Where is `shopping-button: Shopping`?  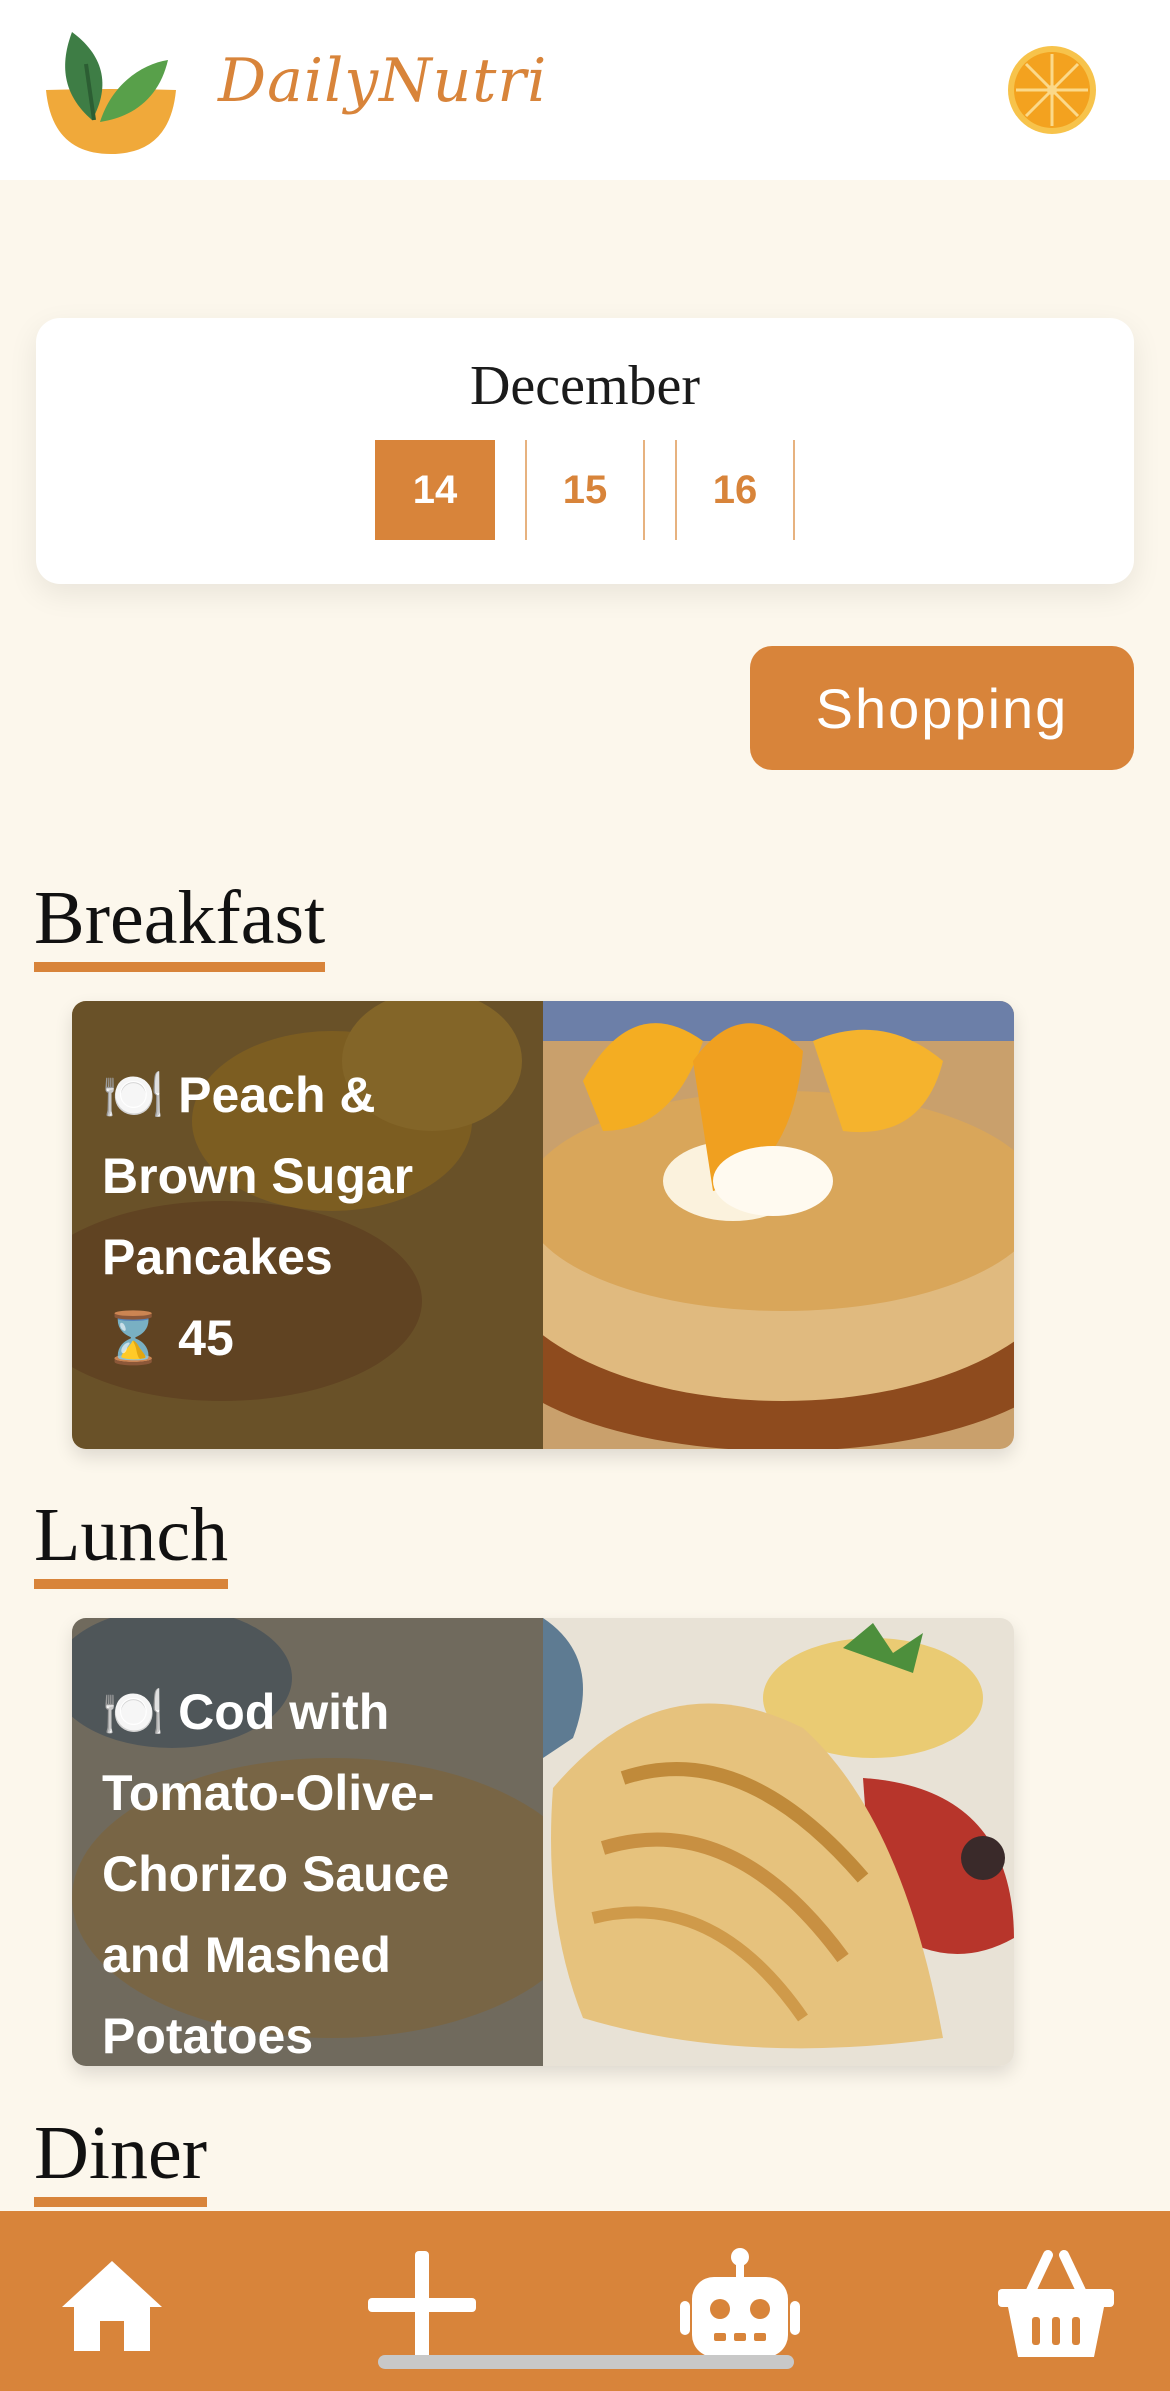 shopping-button: Shopping is located at coordinates (942, 708).